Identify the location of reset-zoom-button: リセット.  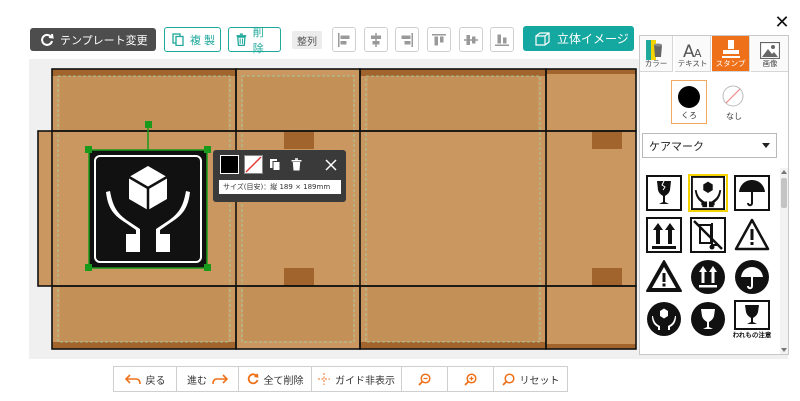
(530, 379).